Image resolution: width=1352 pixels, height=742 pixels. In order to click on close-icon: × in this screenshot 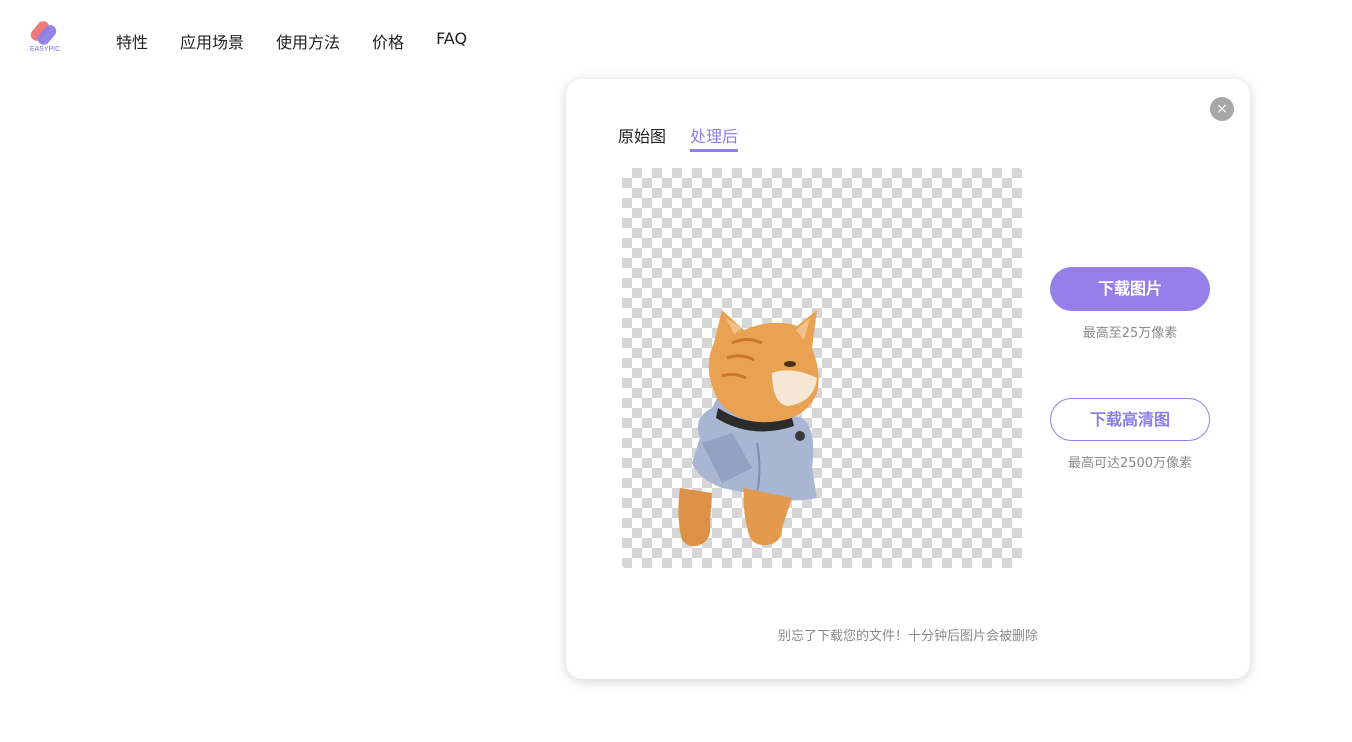, I will do `click(1222, 109)`.